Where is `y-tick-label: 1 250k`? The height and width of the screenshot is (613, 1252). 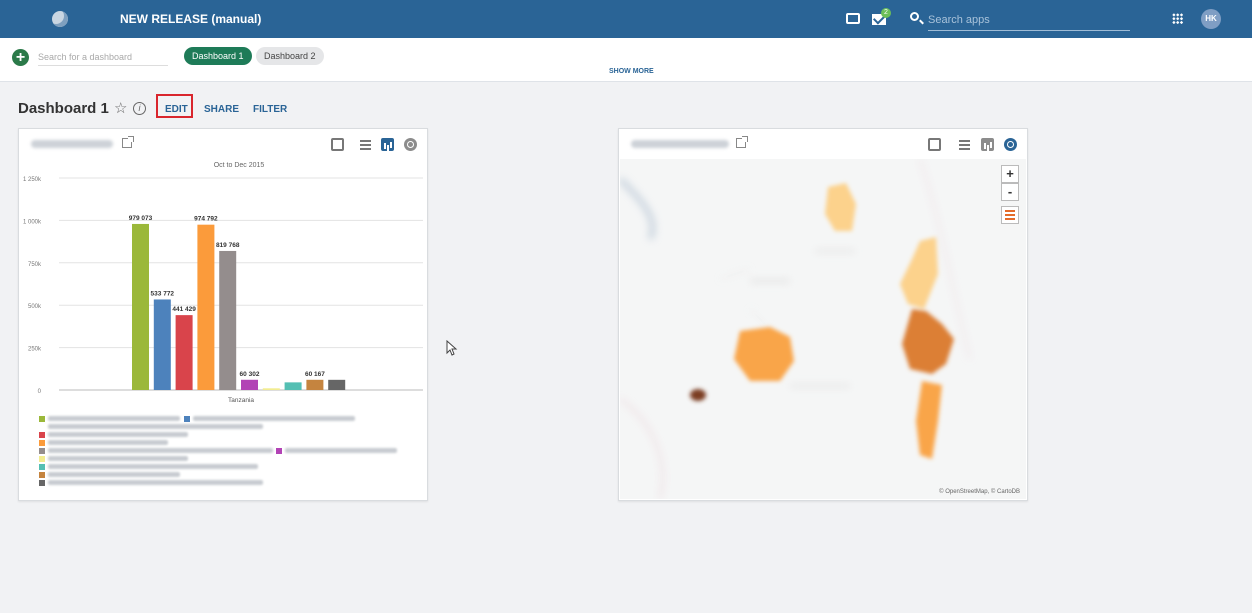
y-tick-label: 1 250k is located at coordinates (32, 180).